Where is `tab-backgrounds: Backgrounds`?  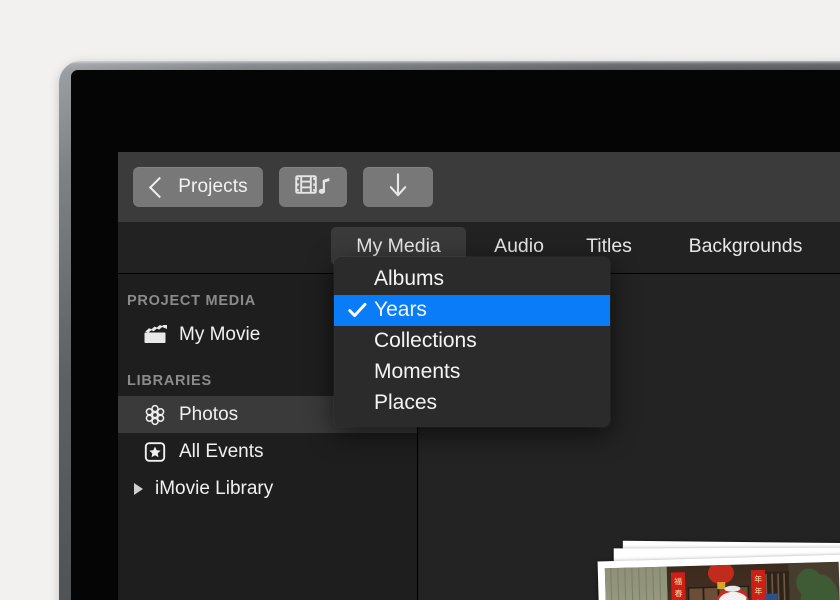 tab-backgrounds: Backgrounds is located at coordinates (745, 246).